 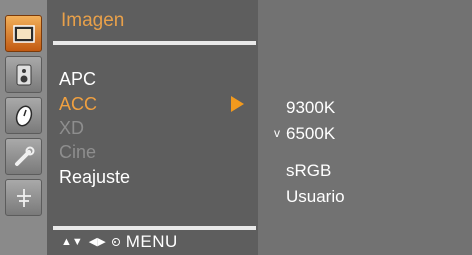 I want to click on up-down-arrows-icon: ▲▼, so click(x=72, y=242).